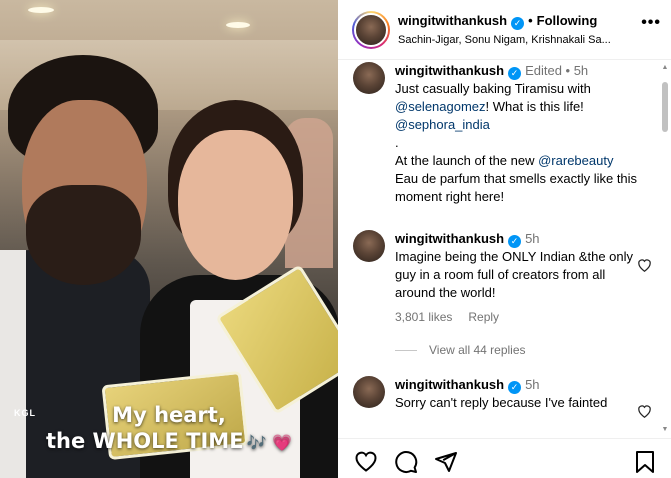  I want to click on caption-text: At the launch of the new, so click(467, 160).